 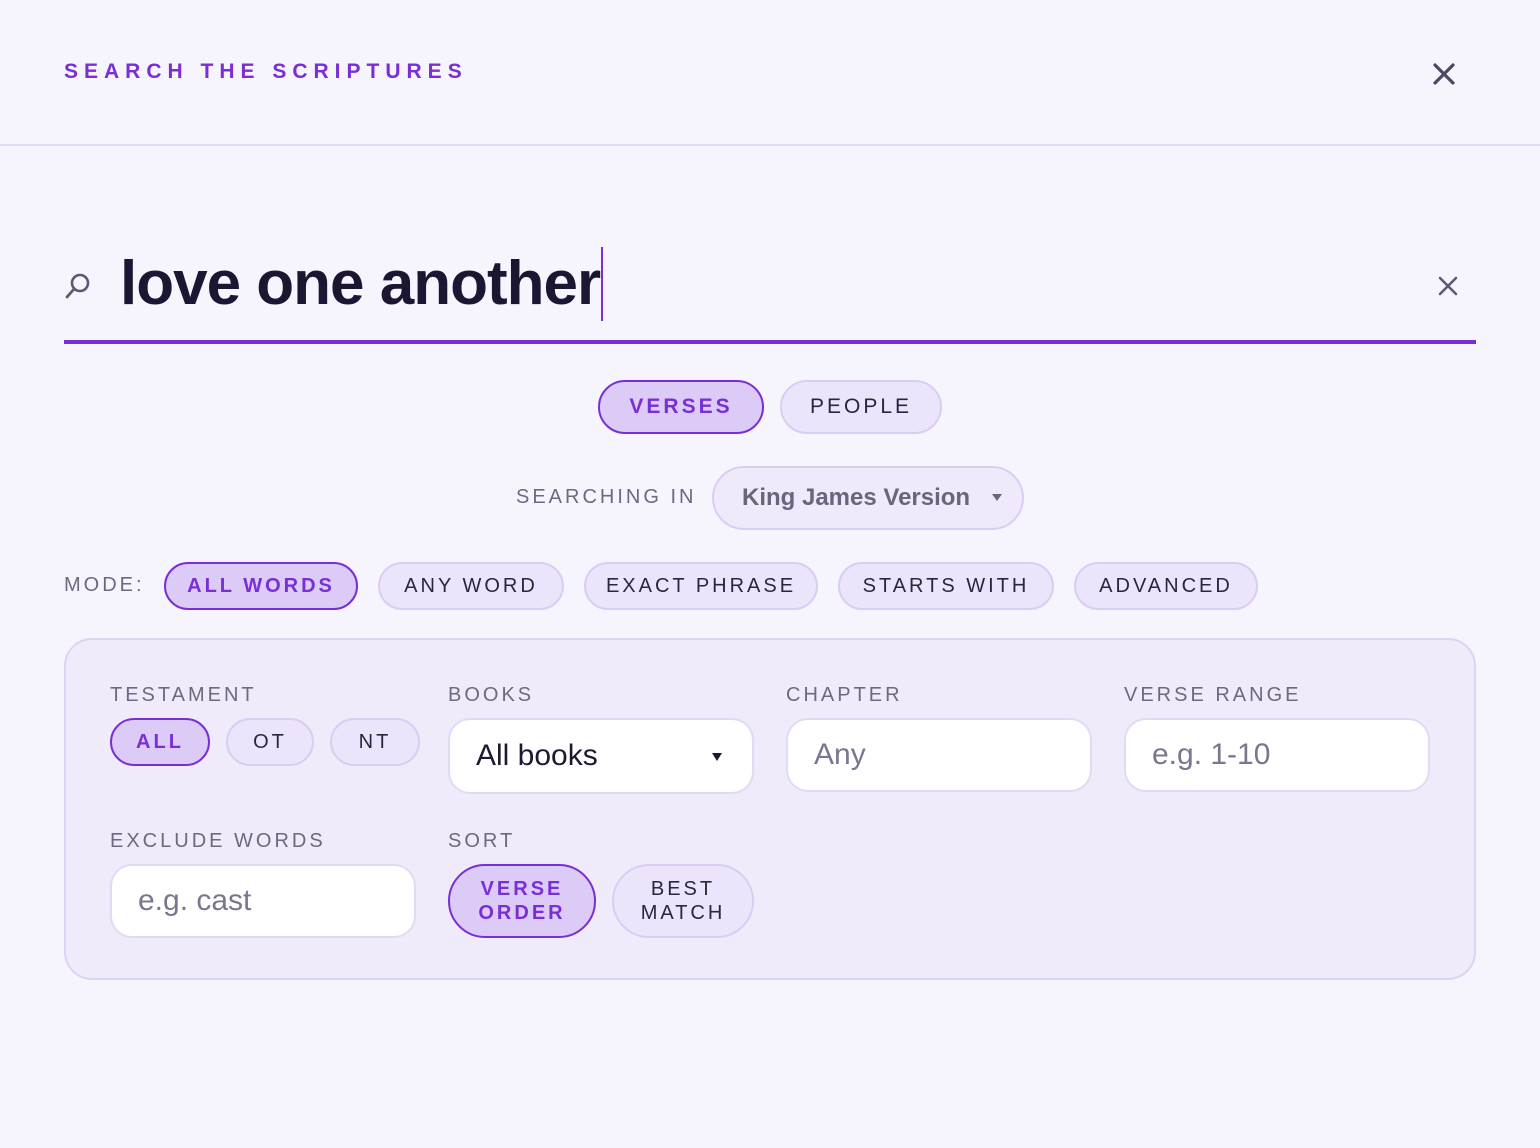 What do you see at coordinates (104, 585) in the screenshot?
I see `mode-label: MODE:` at bounding box center [104, 585].